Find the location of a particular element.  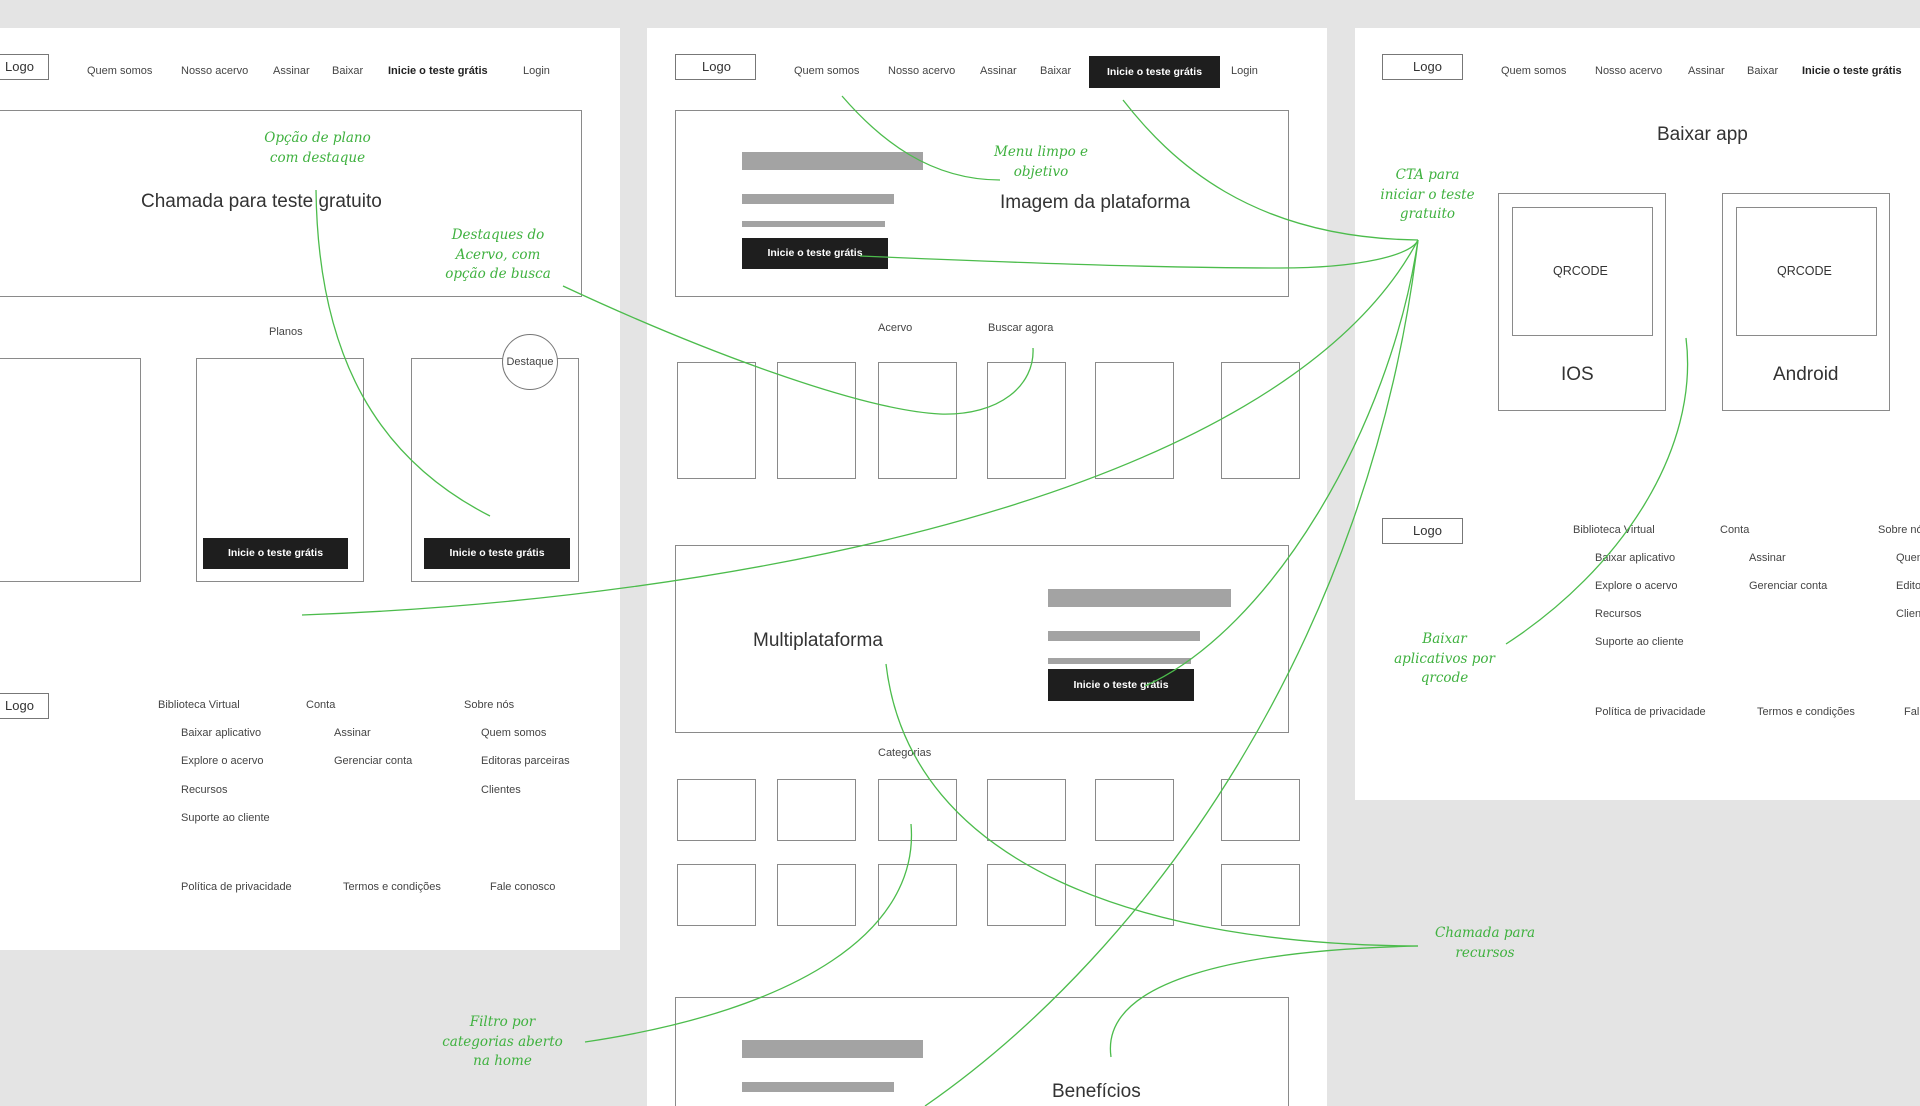

note-collection-highlights: Destaques do Acervo, com opção de busca is located at coordinates (498, 255).